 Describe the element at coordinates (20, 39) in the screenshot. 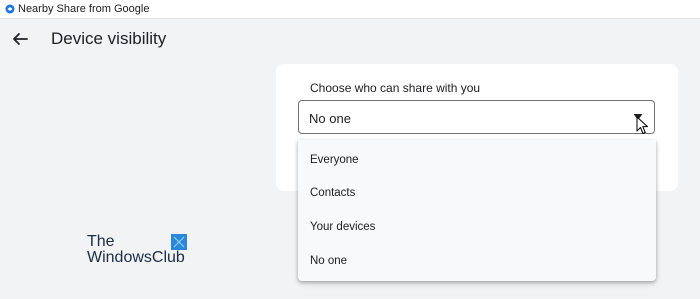

I see `back-arrow-icon` at that location.